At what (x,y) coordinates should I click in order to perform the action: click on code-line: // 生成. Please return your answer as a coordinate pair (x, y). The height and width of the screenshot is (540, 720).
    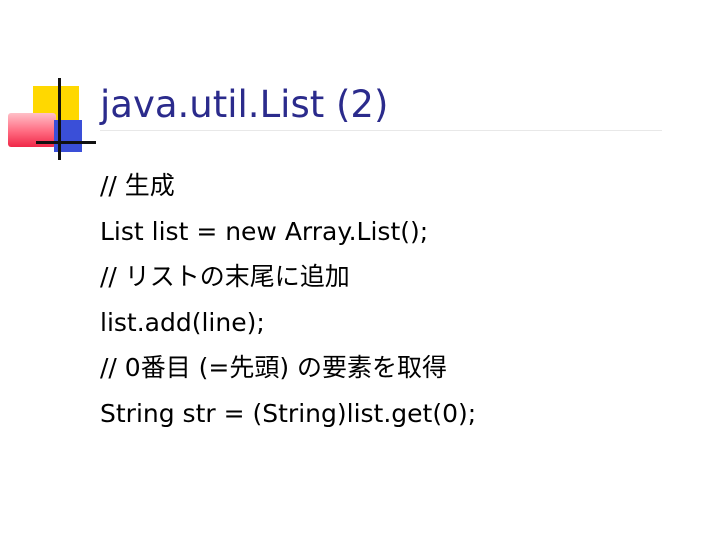
    Looking at the image, I should click on (137, 185).